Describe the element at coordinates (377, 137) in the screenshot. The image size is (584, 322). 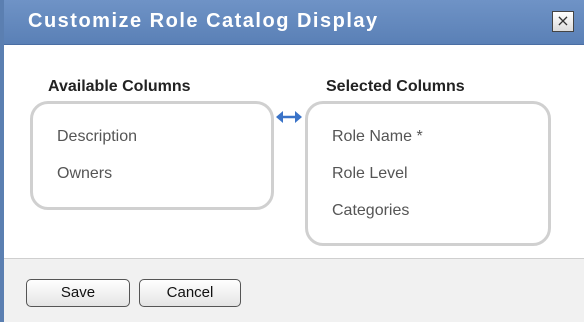
I see `list-item-role-name: Role Name *` at that location.